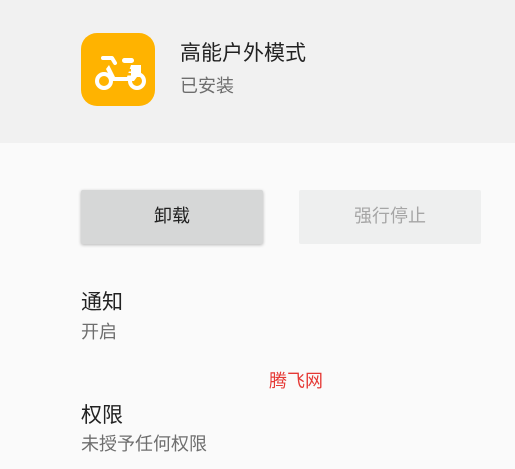  Describe the element at coordinates (102, 302) in the screenshot. I see `notifications-title: 通知` at that location.